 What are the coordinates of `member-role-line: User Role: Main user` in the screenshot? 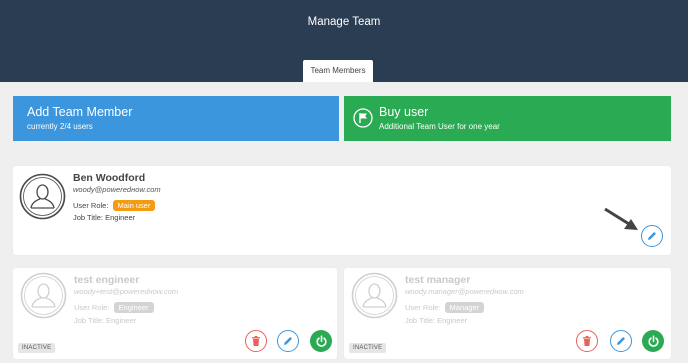 It's located at (114, 205).